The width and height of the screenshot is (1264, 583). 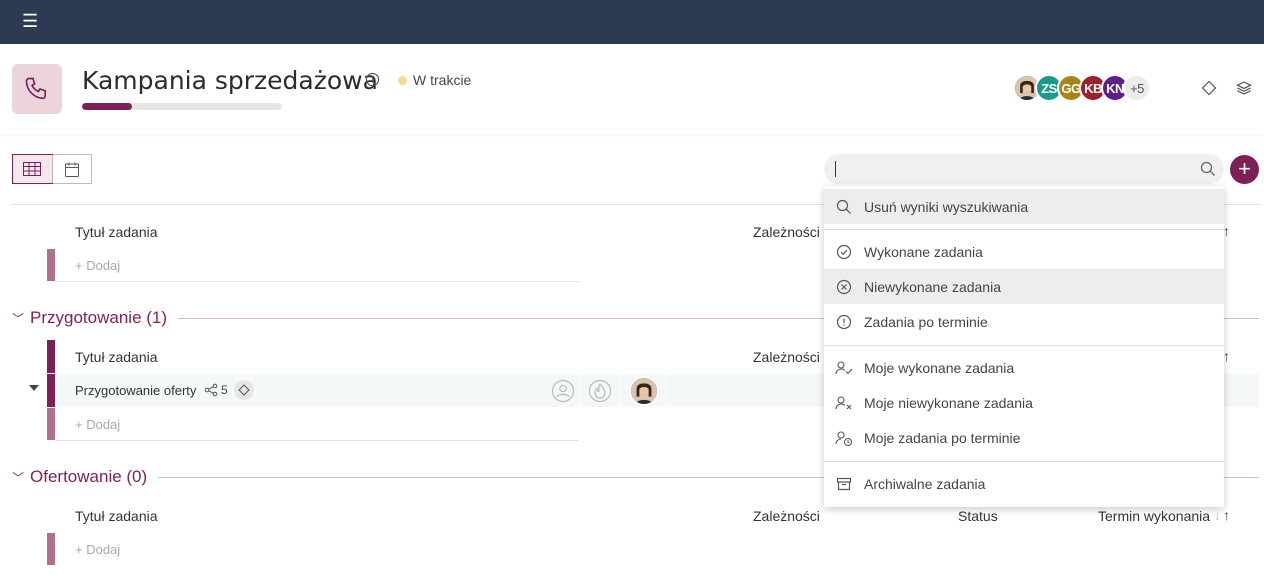 I want to click on expand-triangle-icon, so click(x=34, y=388).